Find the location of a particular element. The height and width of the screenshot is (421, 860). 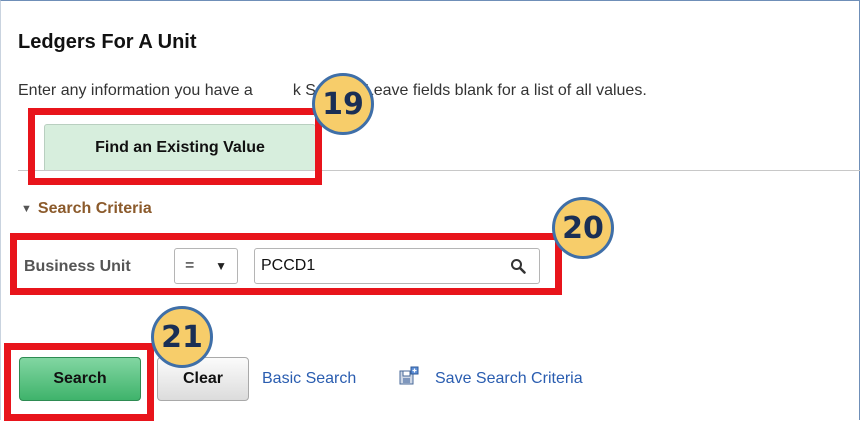

search-criteria-toggle: ▼ Search Criteria is located at coordinates (86, 209).